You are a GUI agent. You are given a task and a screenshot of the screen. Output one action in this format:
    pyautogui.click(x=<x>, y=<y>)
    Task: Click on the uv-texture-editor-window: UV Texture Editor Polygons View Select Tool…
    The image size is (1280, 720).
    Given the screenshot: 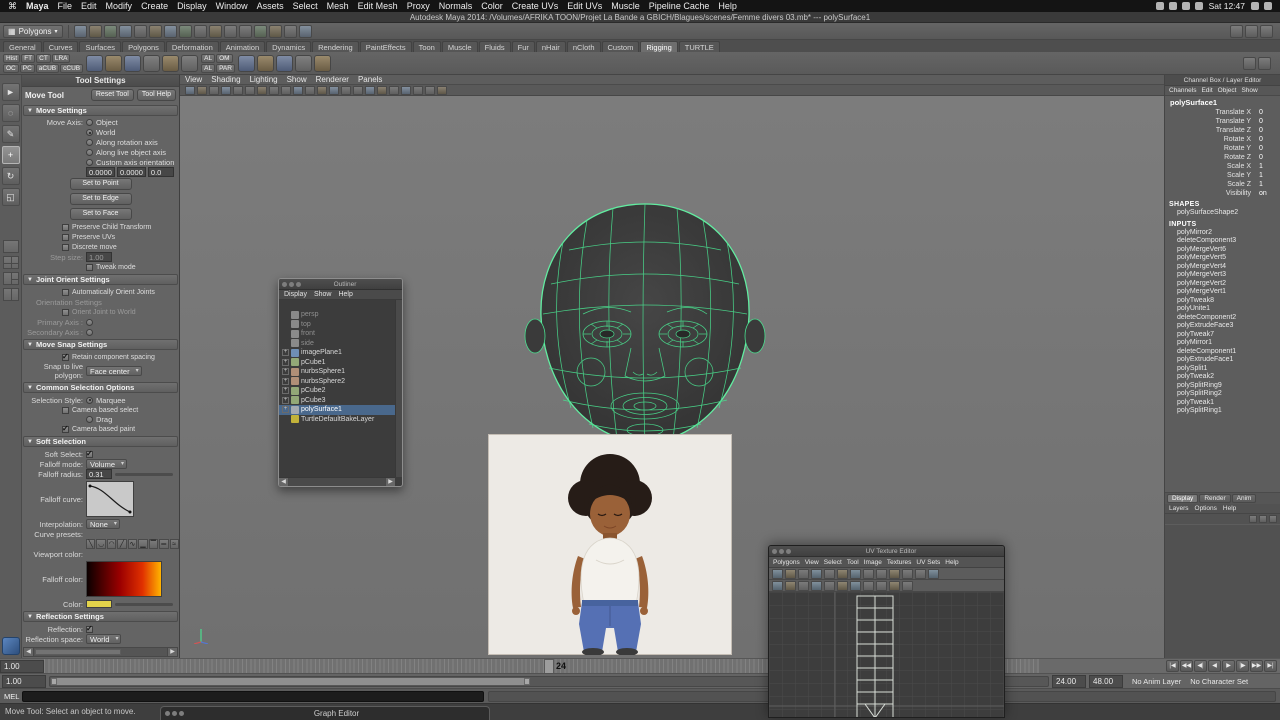 What is the action you would take?
    pyautogui.click(x=886, y=631)
    